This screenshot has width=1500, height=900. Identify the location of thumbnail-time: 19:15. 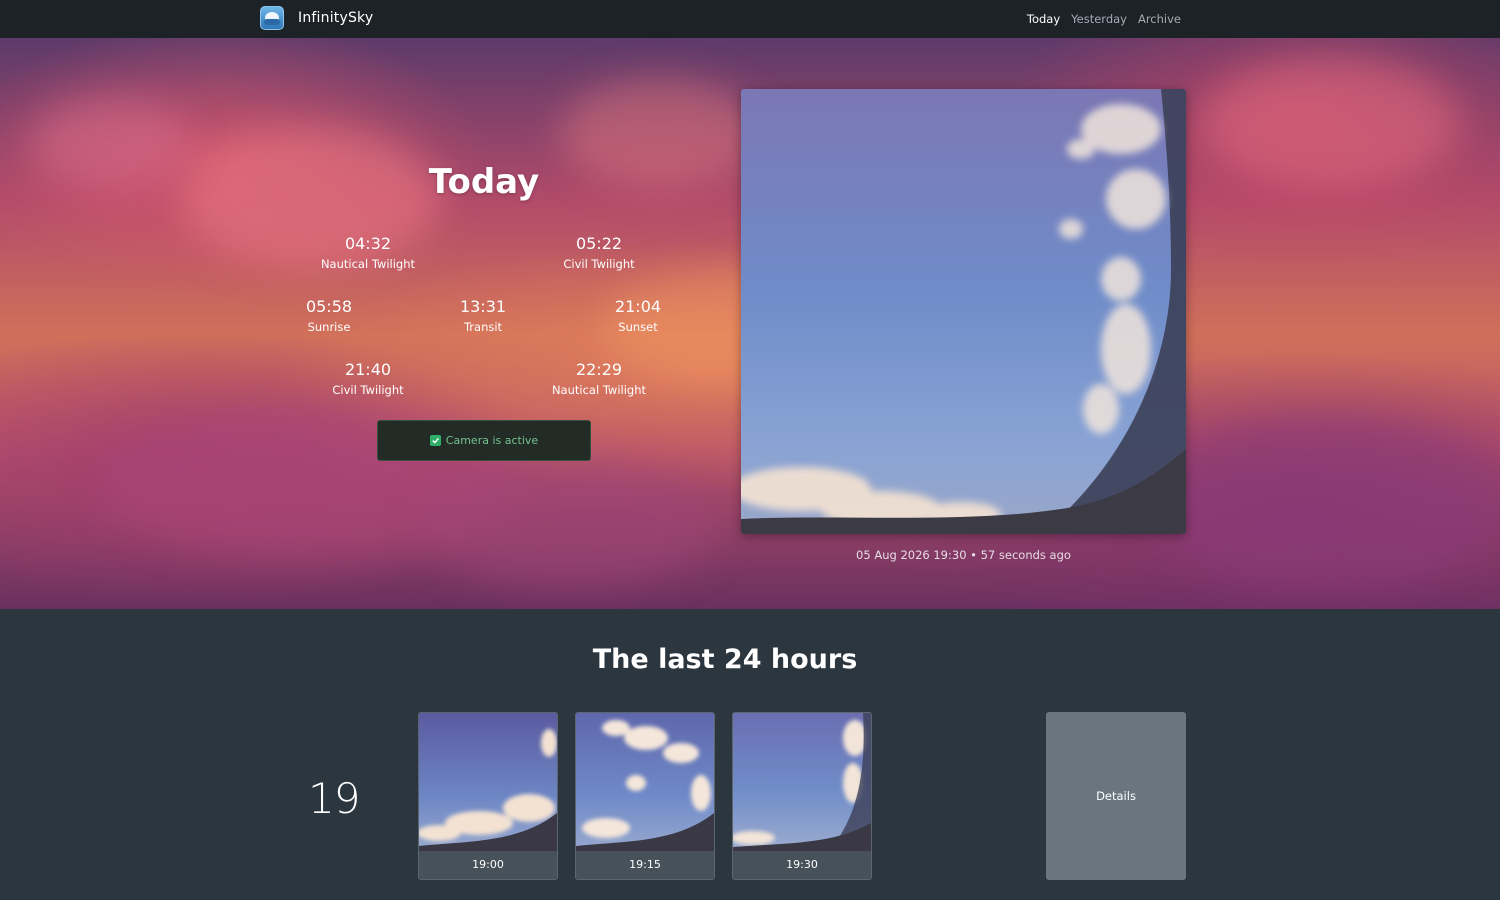
(645, 865).